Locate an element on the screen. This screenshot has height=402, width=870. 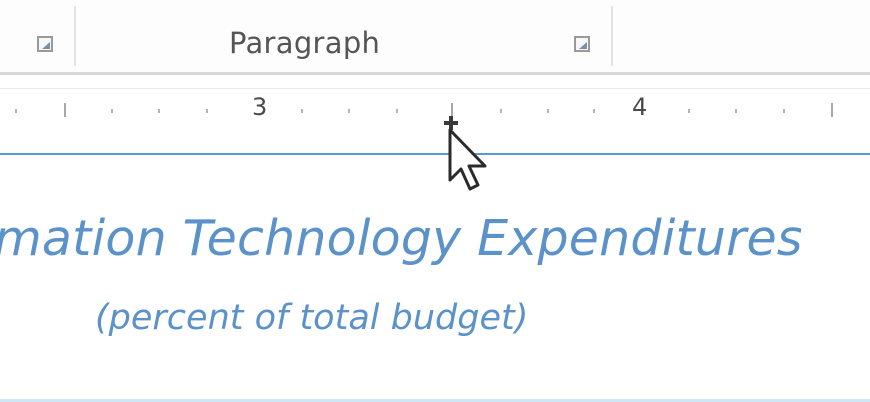
mouse-pointer-icon is located at coordinates (467, 159).